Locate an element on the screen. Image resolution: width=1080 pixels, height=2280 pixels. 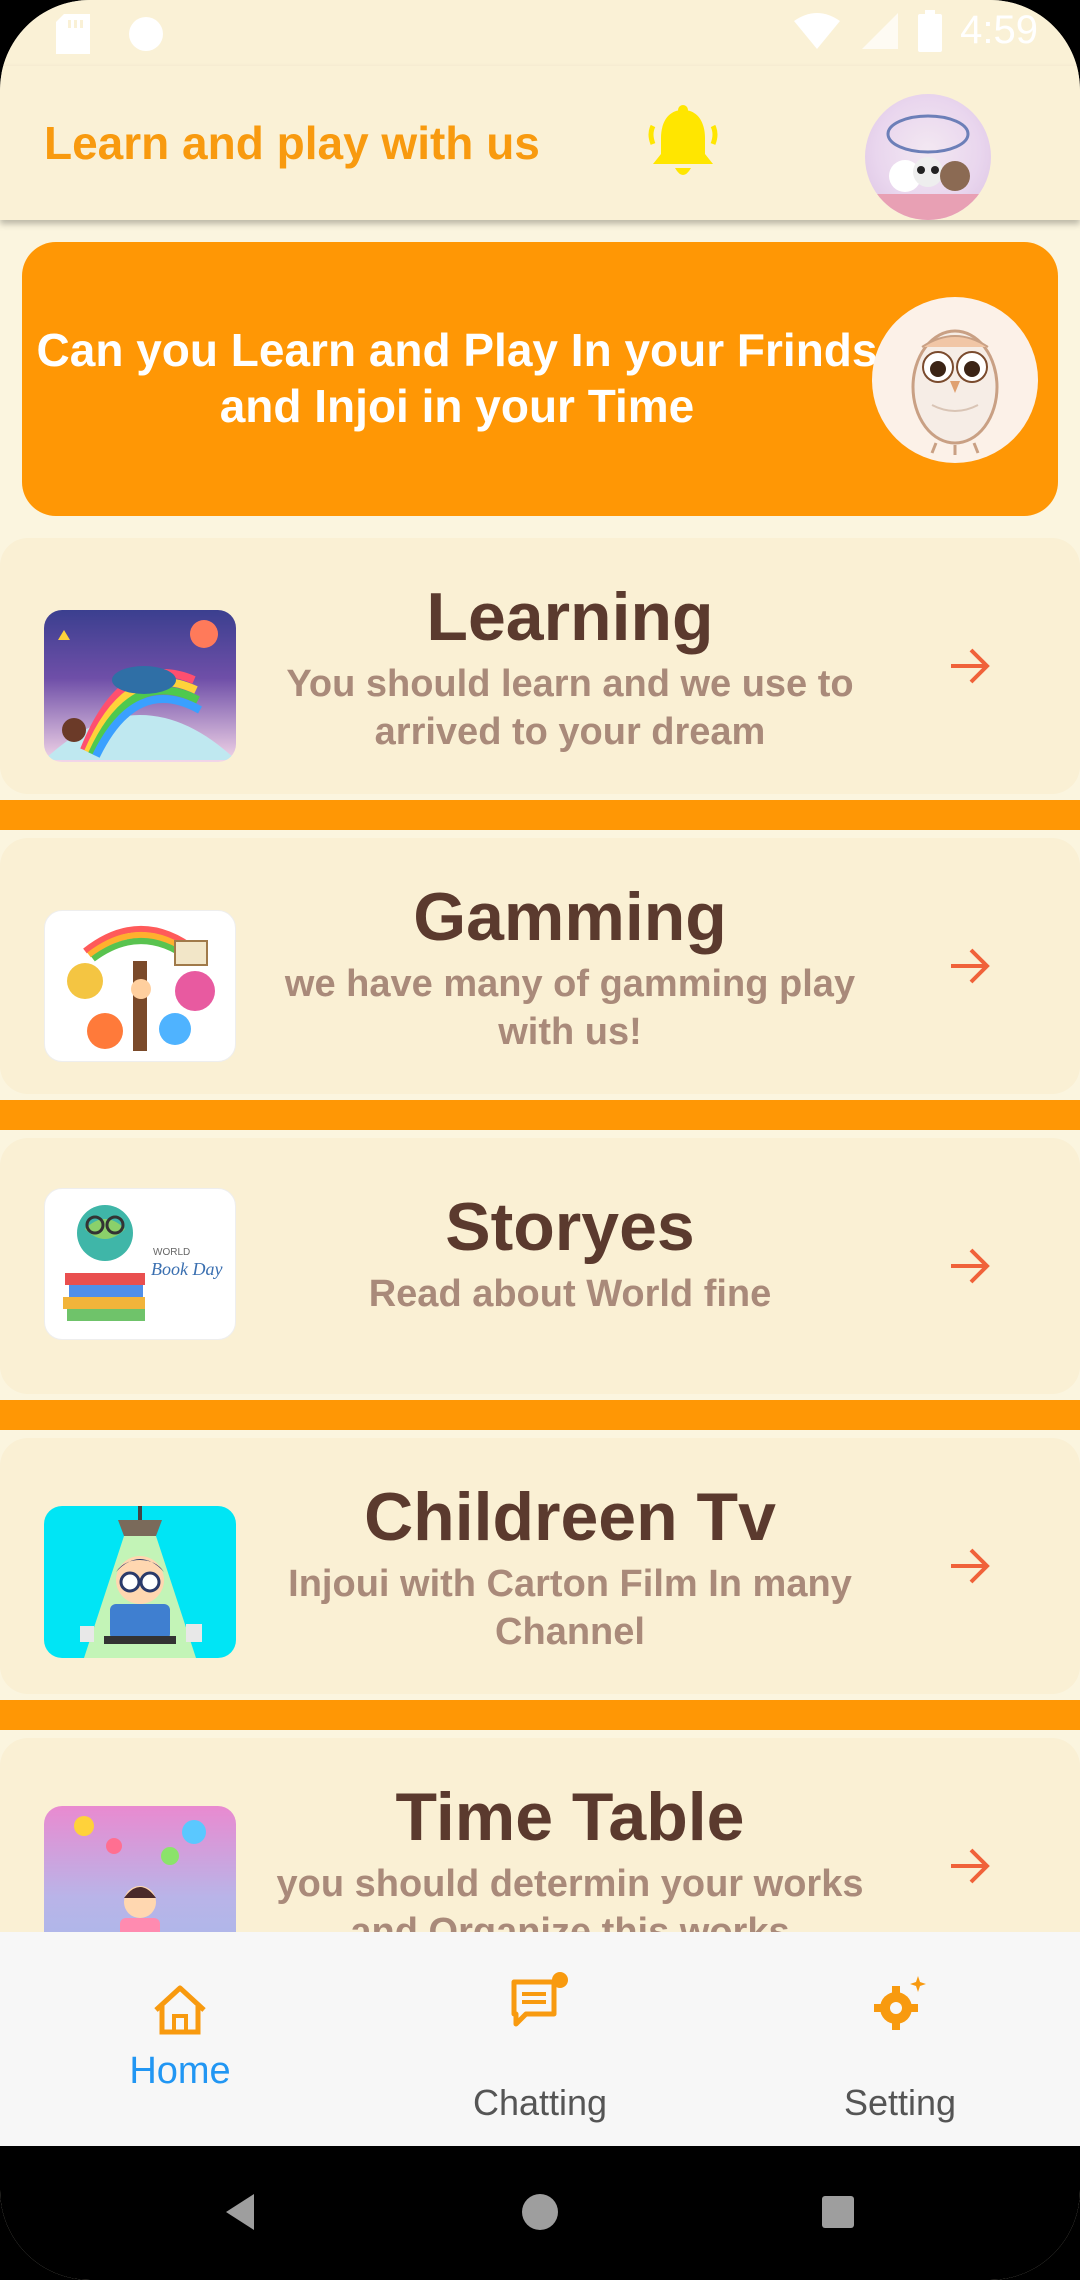
learning-thumbnail is located at coordinates (140, 686).